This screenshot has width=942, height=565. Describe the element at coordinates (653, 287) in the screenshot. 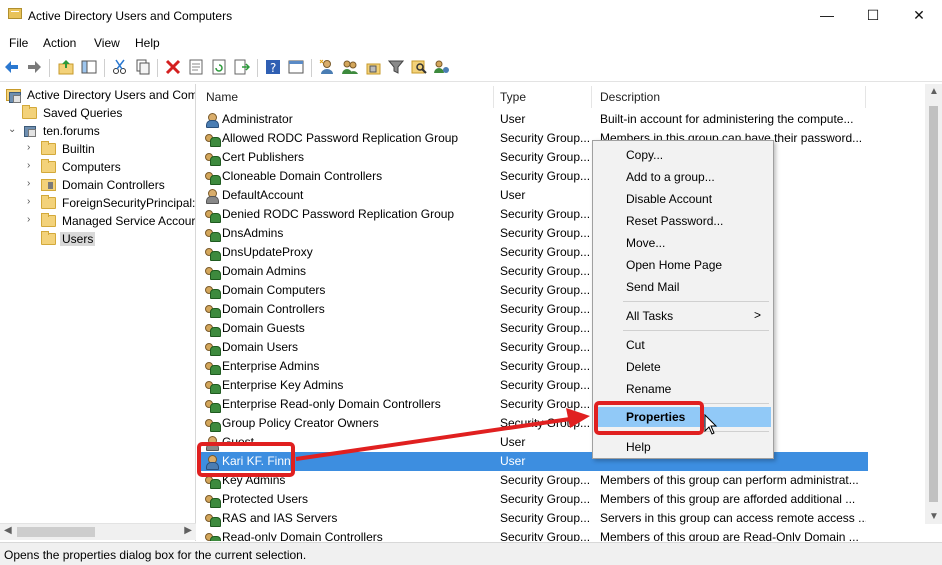

I see `menu-item-label: Send Mail` at that location.